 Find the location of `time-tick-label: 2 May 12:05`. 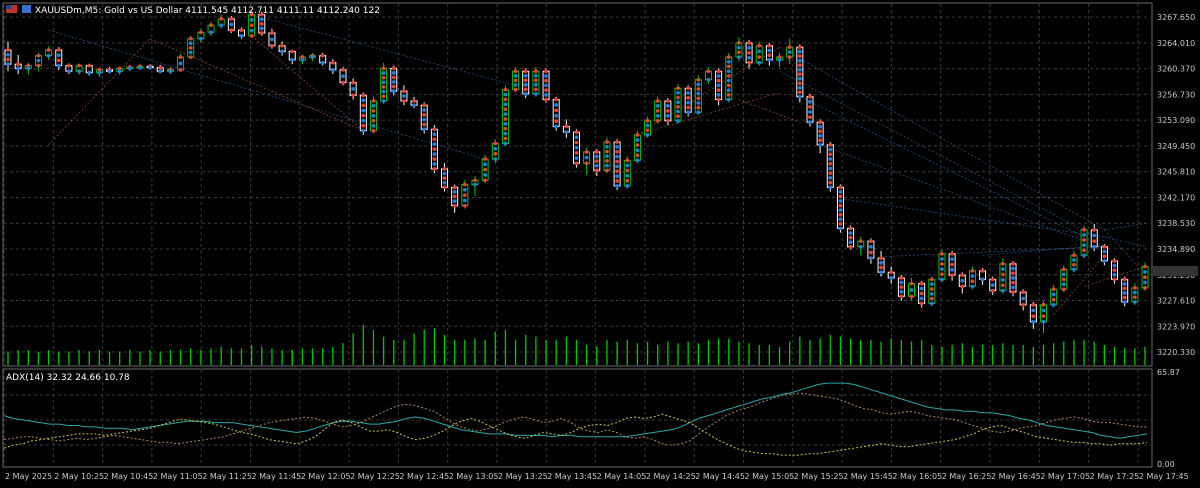

time-tick-label: 2 May 12:05 is located at coordinates (326, 476).